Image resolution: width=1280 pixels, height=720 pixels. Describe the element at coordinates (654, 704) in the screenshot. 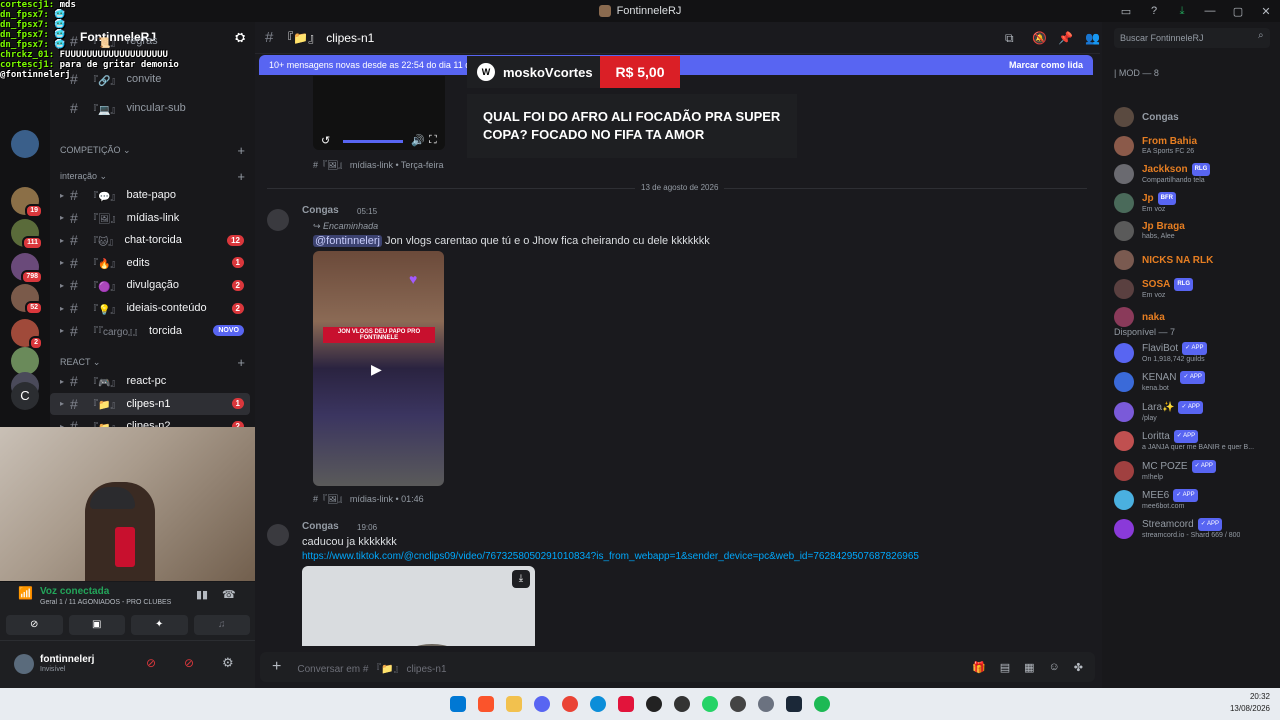

I see `obs-icon` at that location.